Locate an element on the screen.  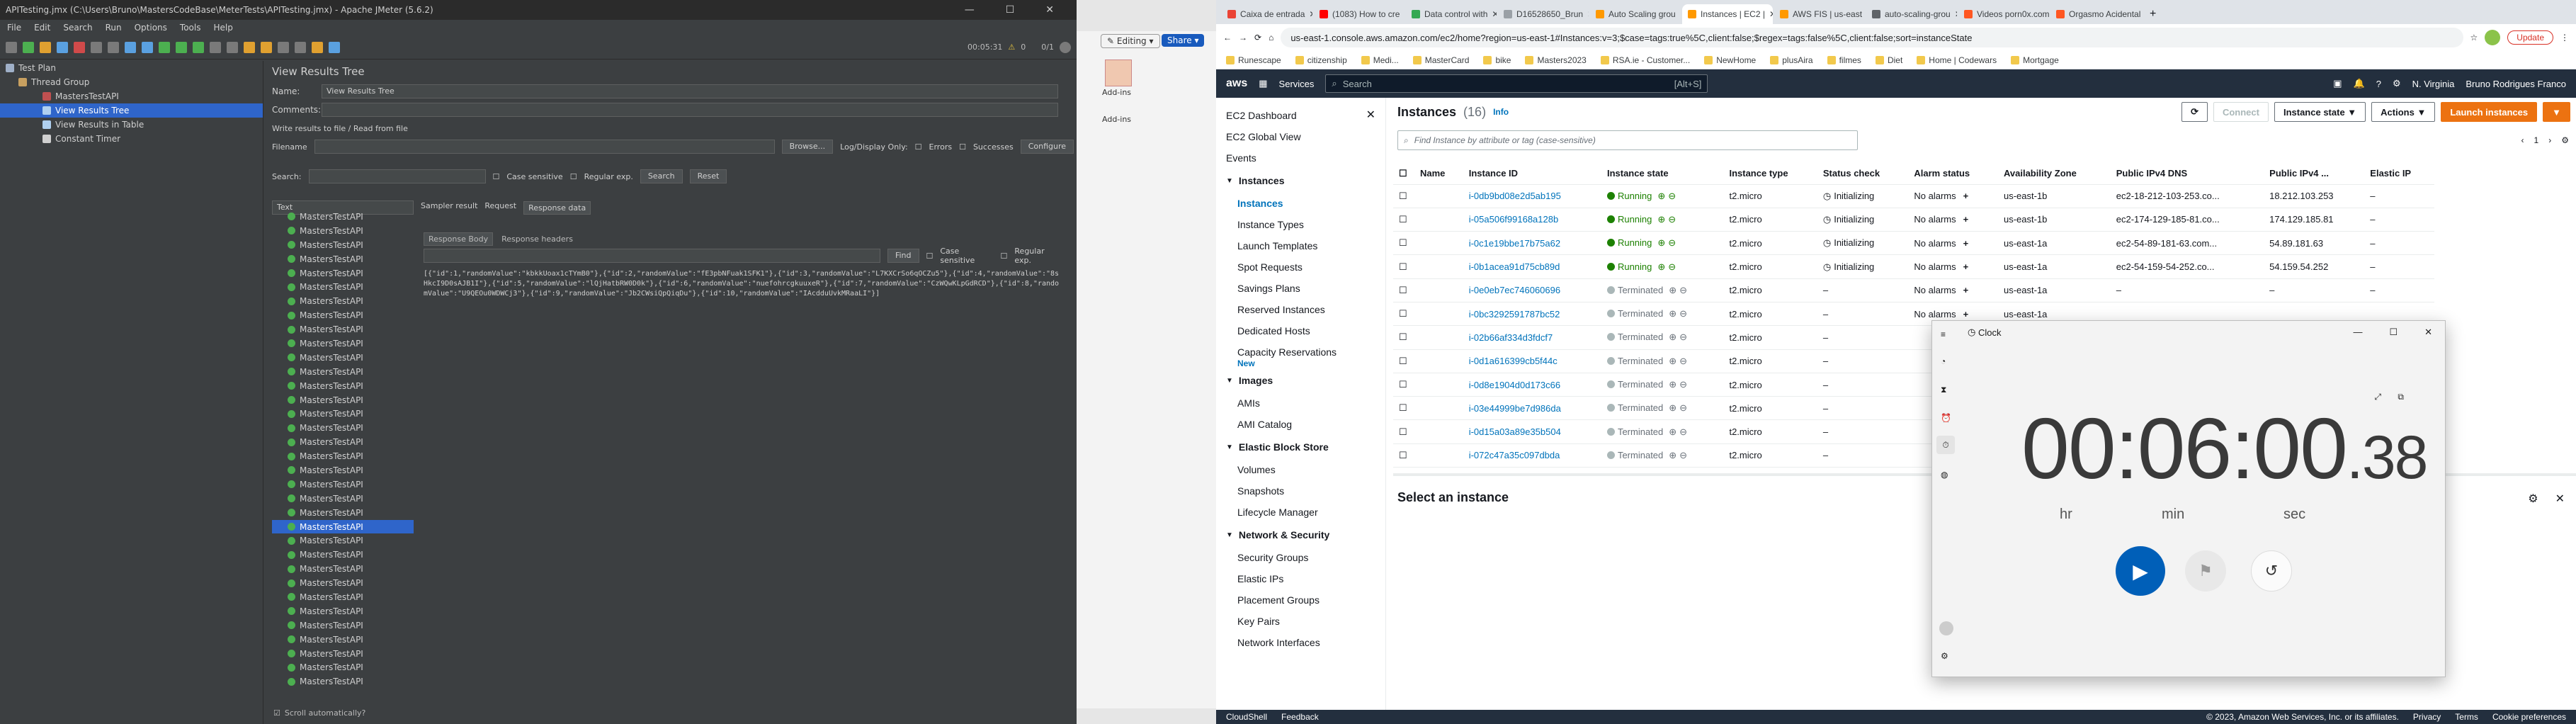
focus-icon: ◔ is located at coordinates (1943, 361).